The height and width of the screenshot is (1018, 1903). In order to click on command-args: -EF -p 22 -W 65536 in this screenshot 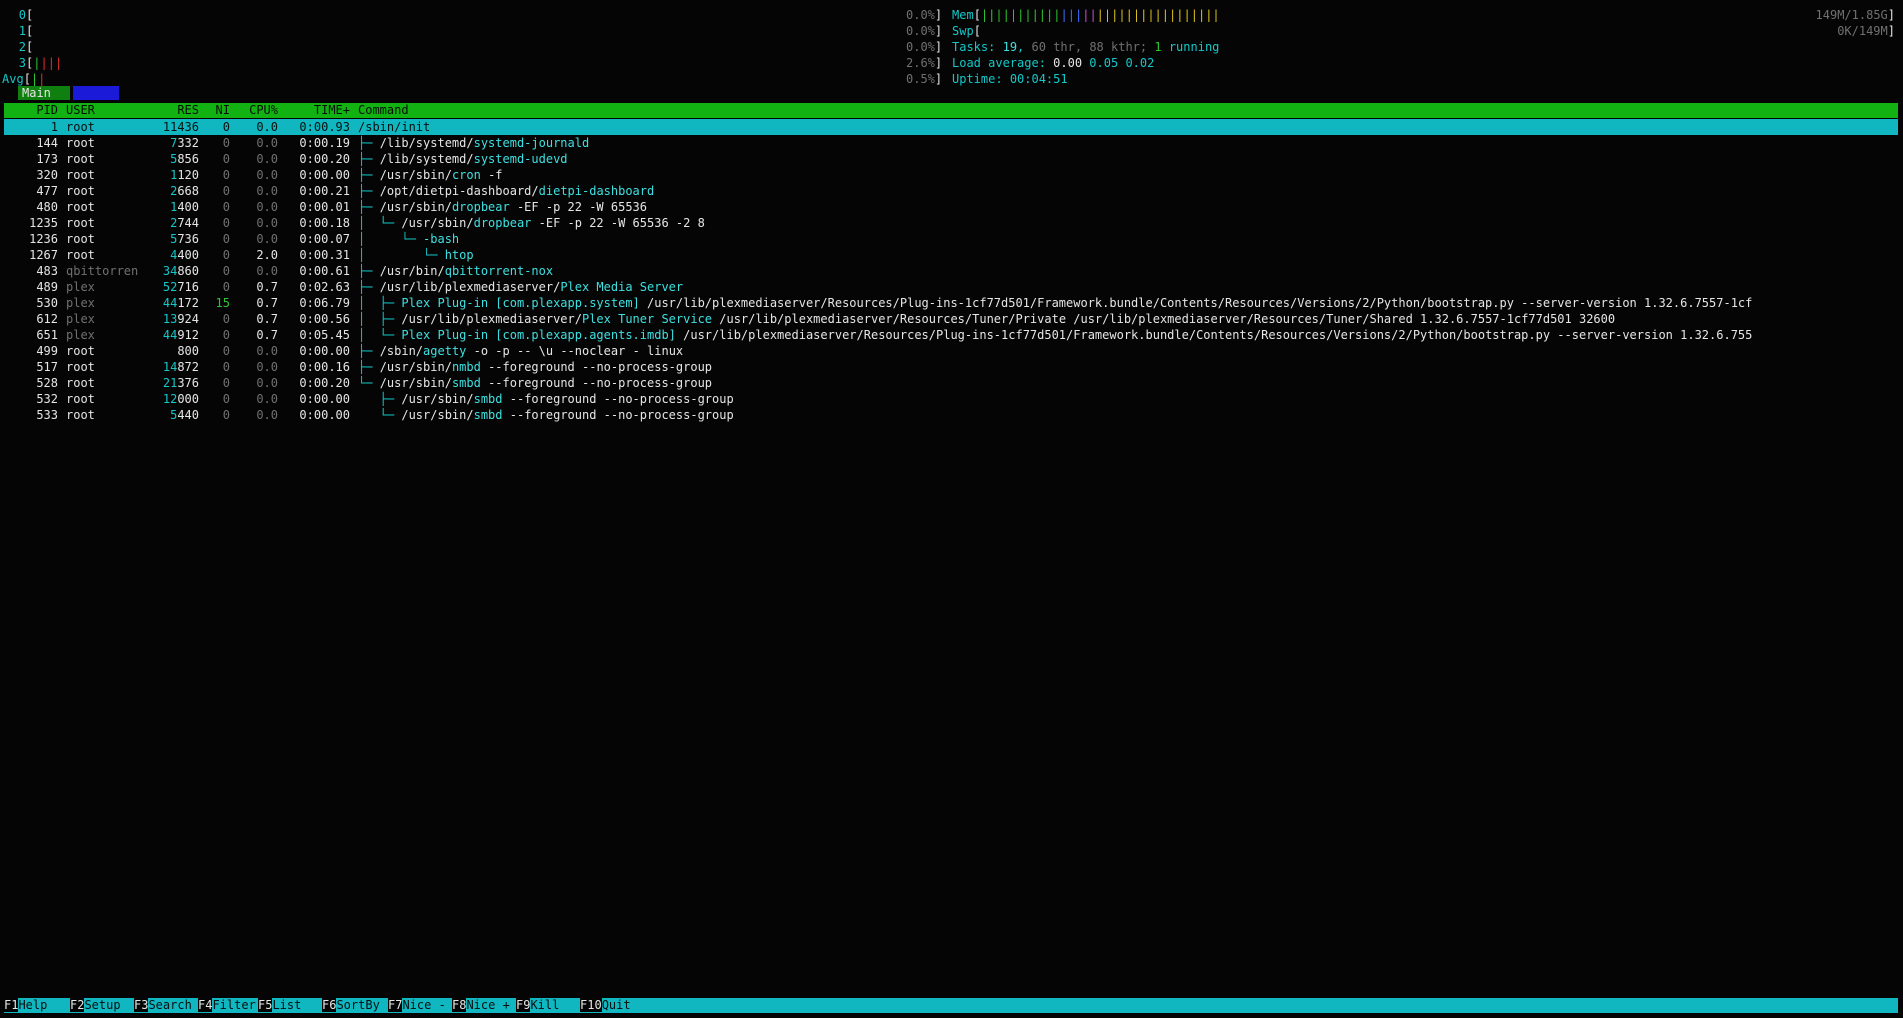, I will do `click(578, 207)`.